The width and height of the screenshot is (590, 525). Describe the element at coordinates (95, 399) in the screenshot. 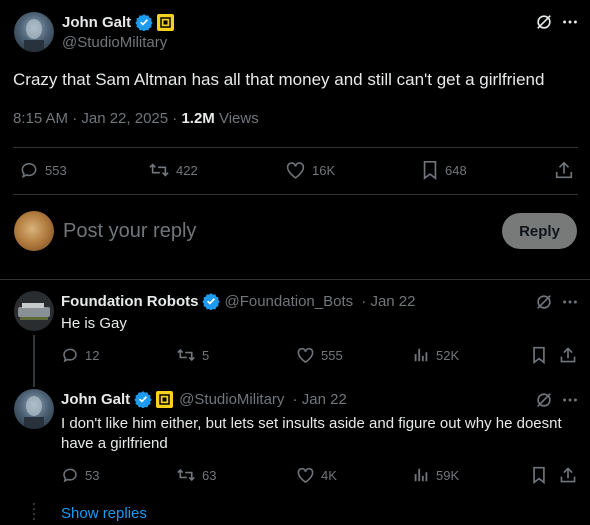

I see `reply-author-name: John Galt` at that location.